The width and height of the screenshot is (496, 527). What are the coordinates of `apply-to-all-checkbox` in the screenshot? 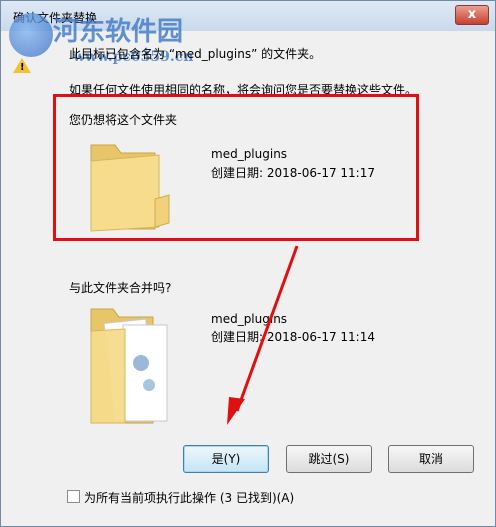 It's located at (73, 496).